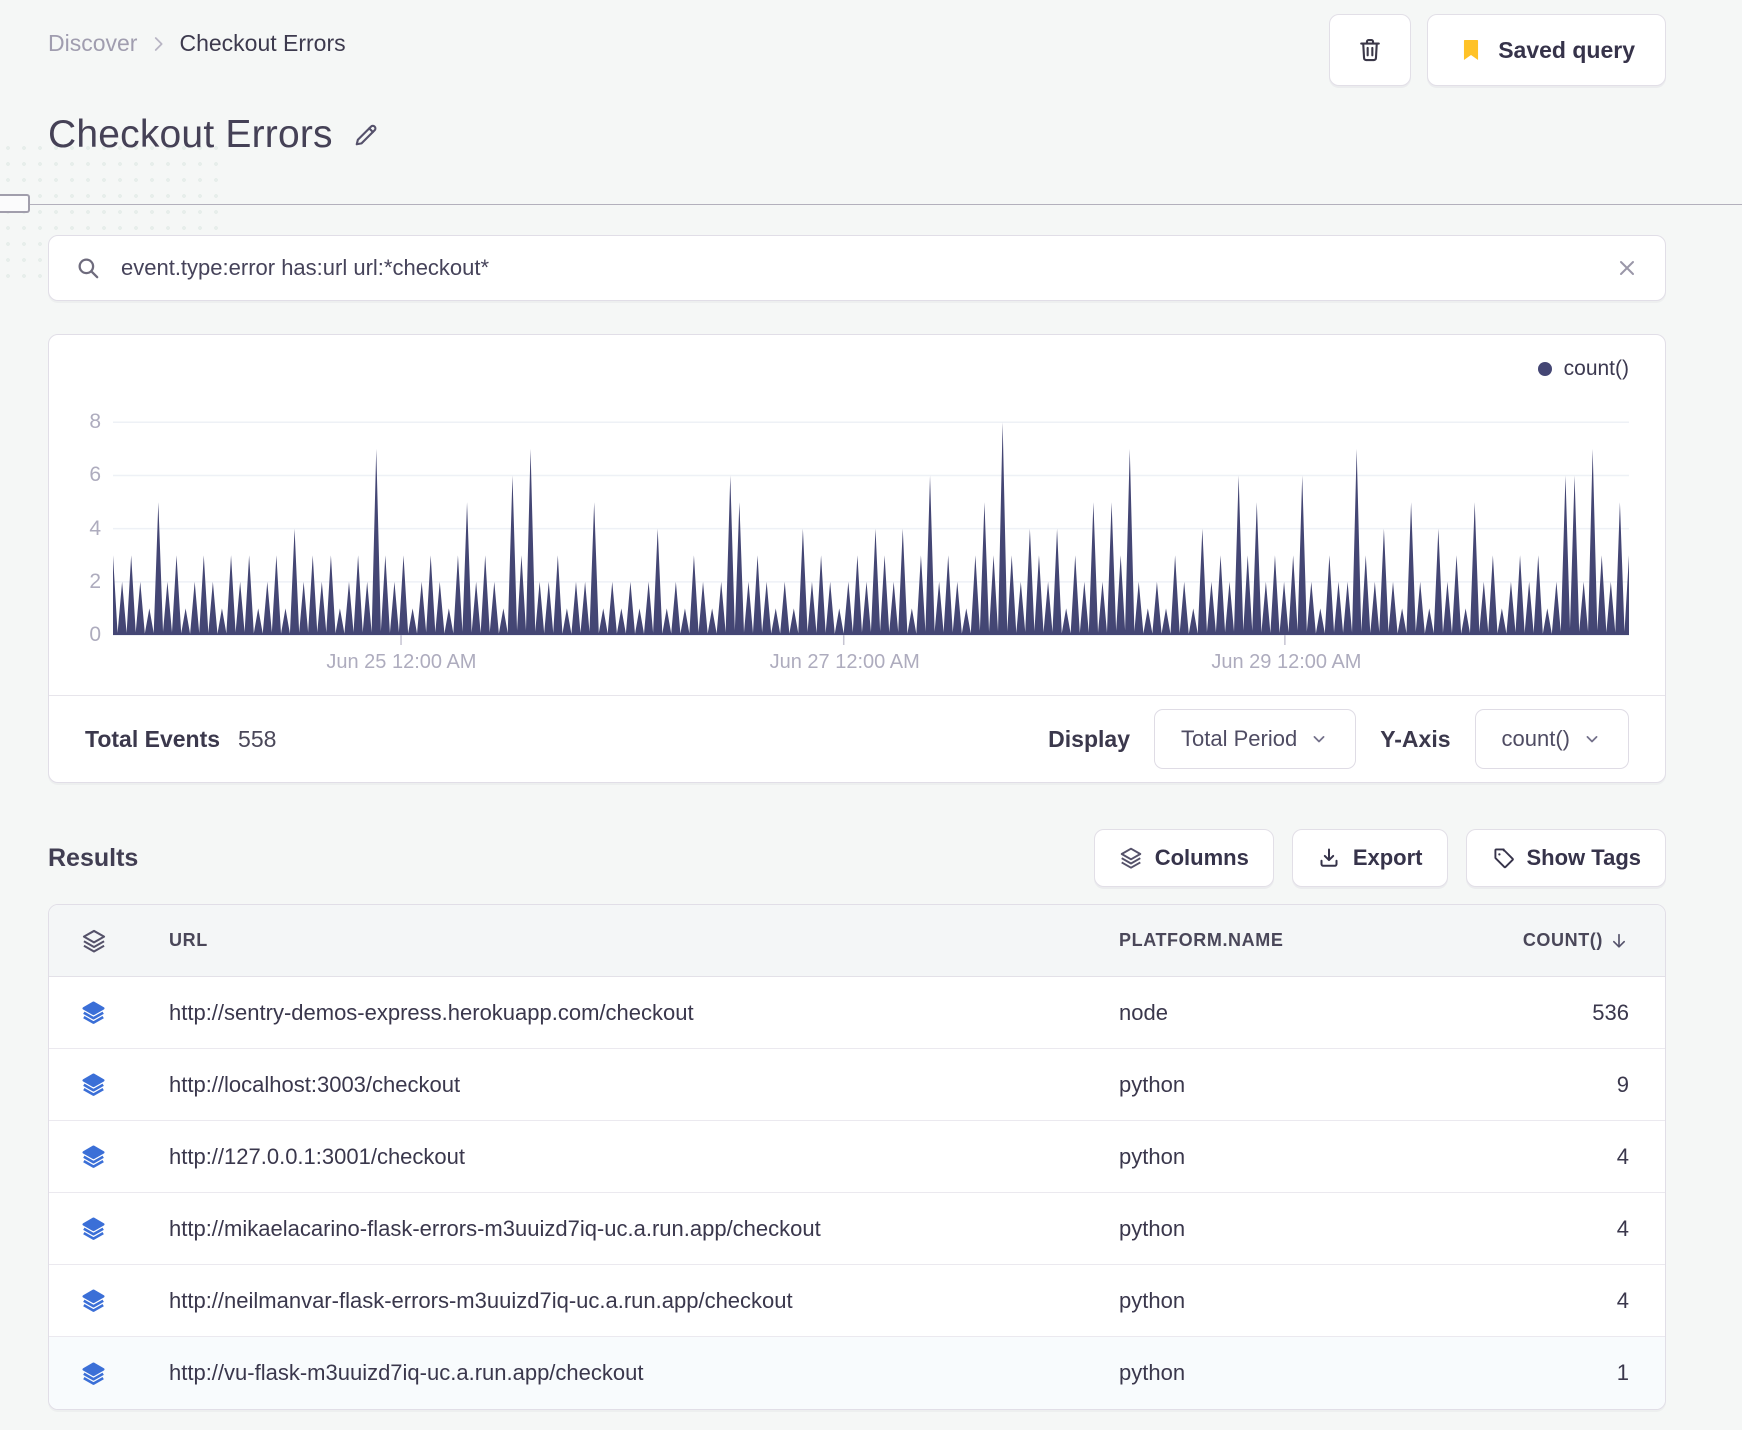  What do you see at coordinates (1535, 738) in the screenshot?
I see `yaxis-dropdown-value: count()` at bounding box center [1535, 738].